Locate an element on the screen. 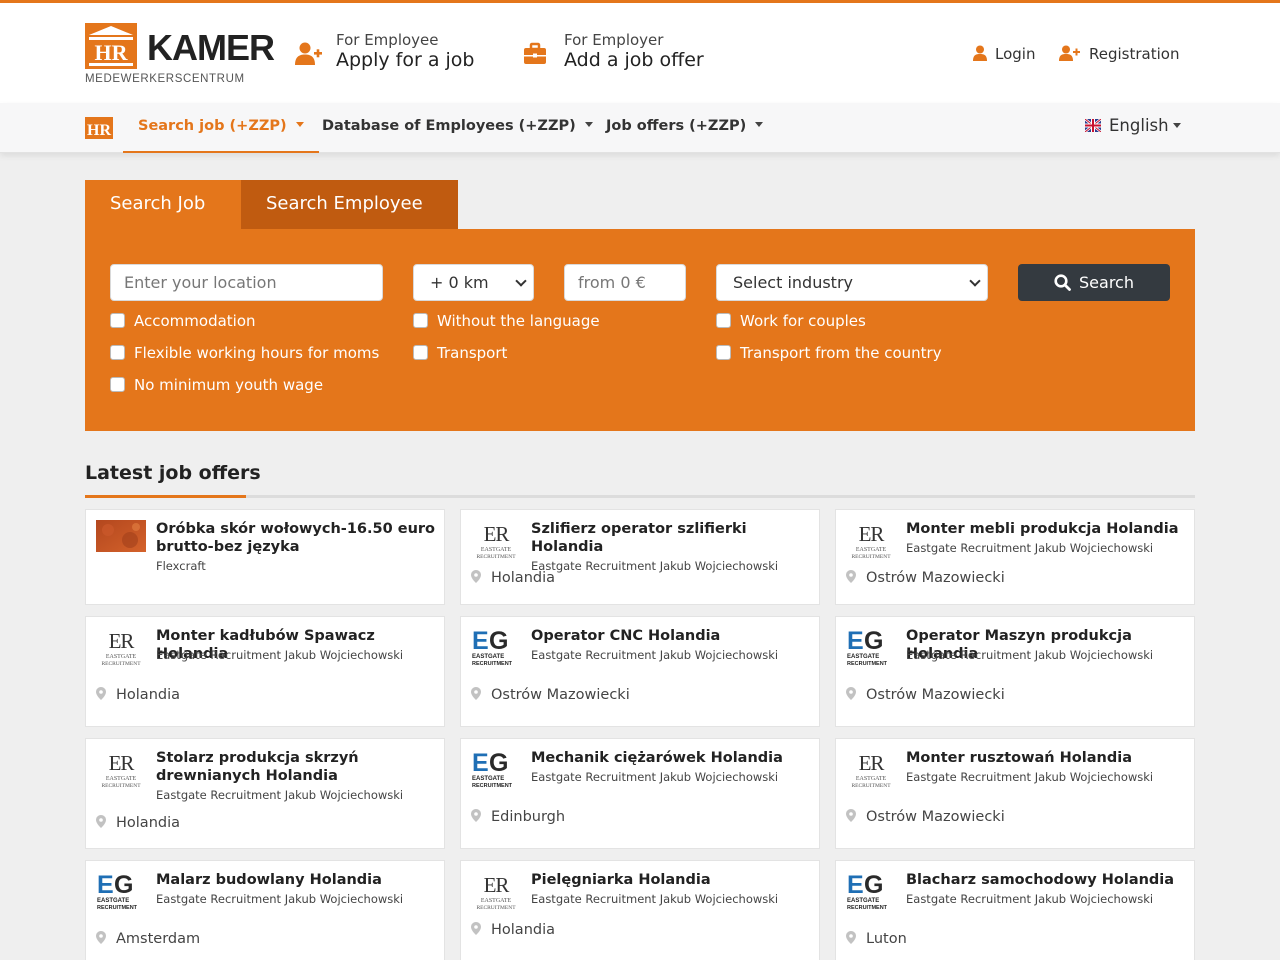 This screenshot has width=1280, height=960. search-button: Search is located at coordinates (1094, 282).